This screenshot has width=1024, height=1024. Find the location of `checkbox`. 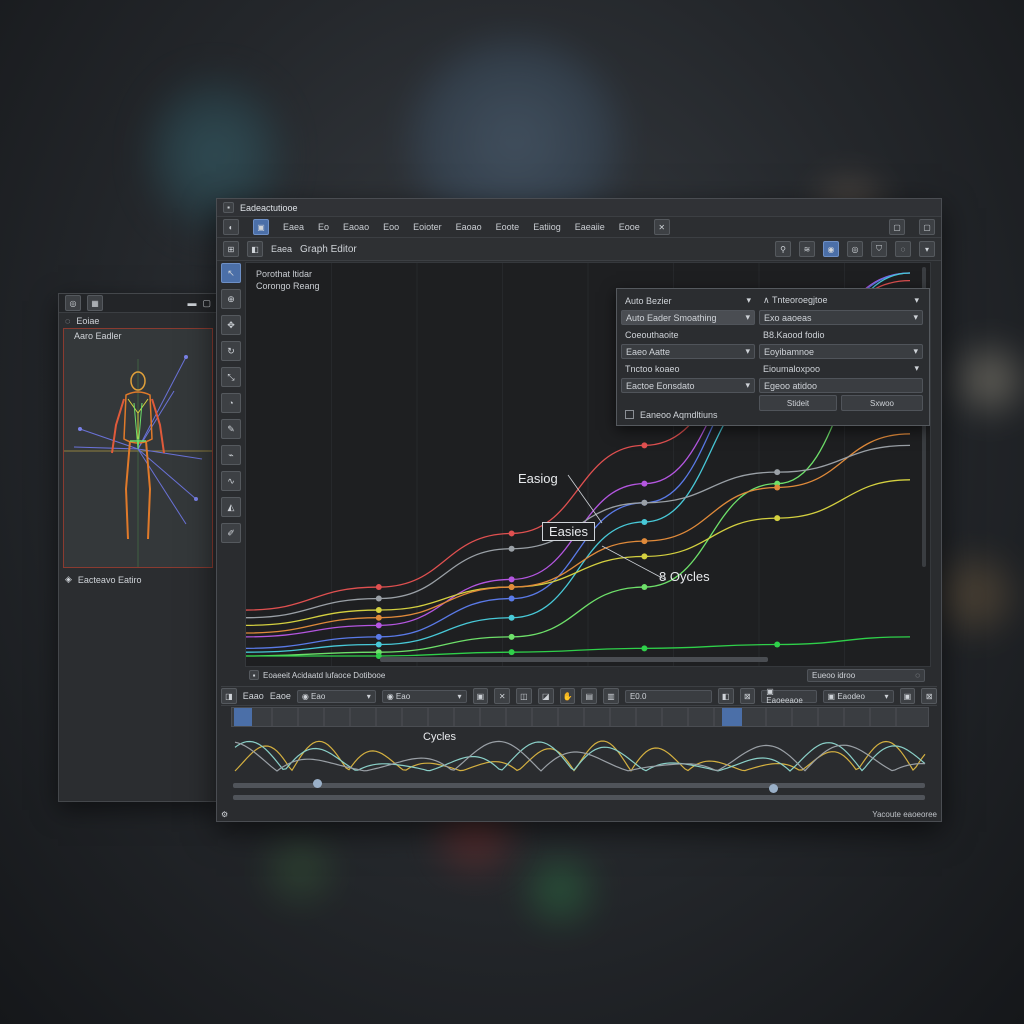

checkbox is located at coordinates (629, 414).